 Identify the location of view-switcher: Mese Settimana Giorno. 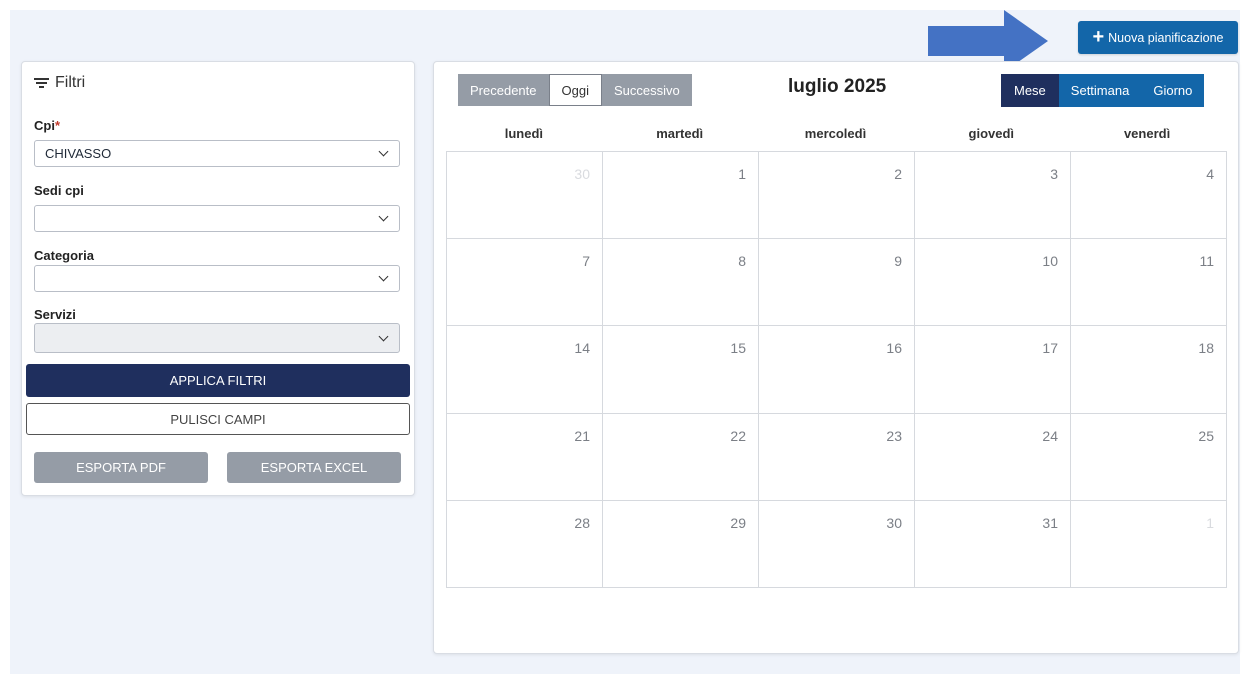
(1103, 90).